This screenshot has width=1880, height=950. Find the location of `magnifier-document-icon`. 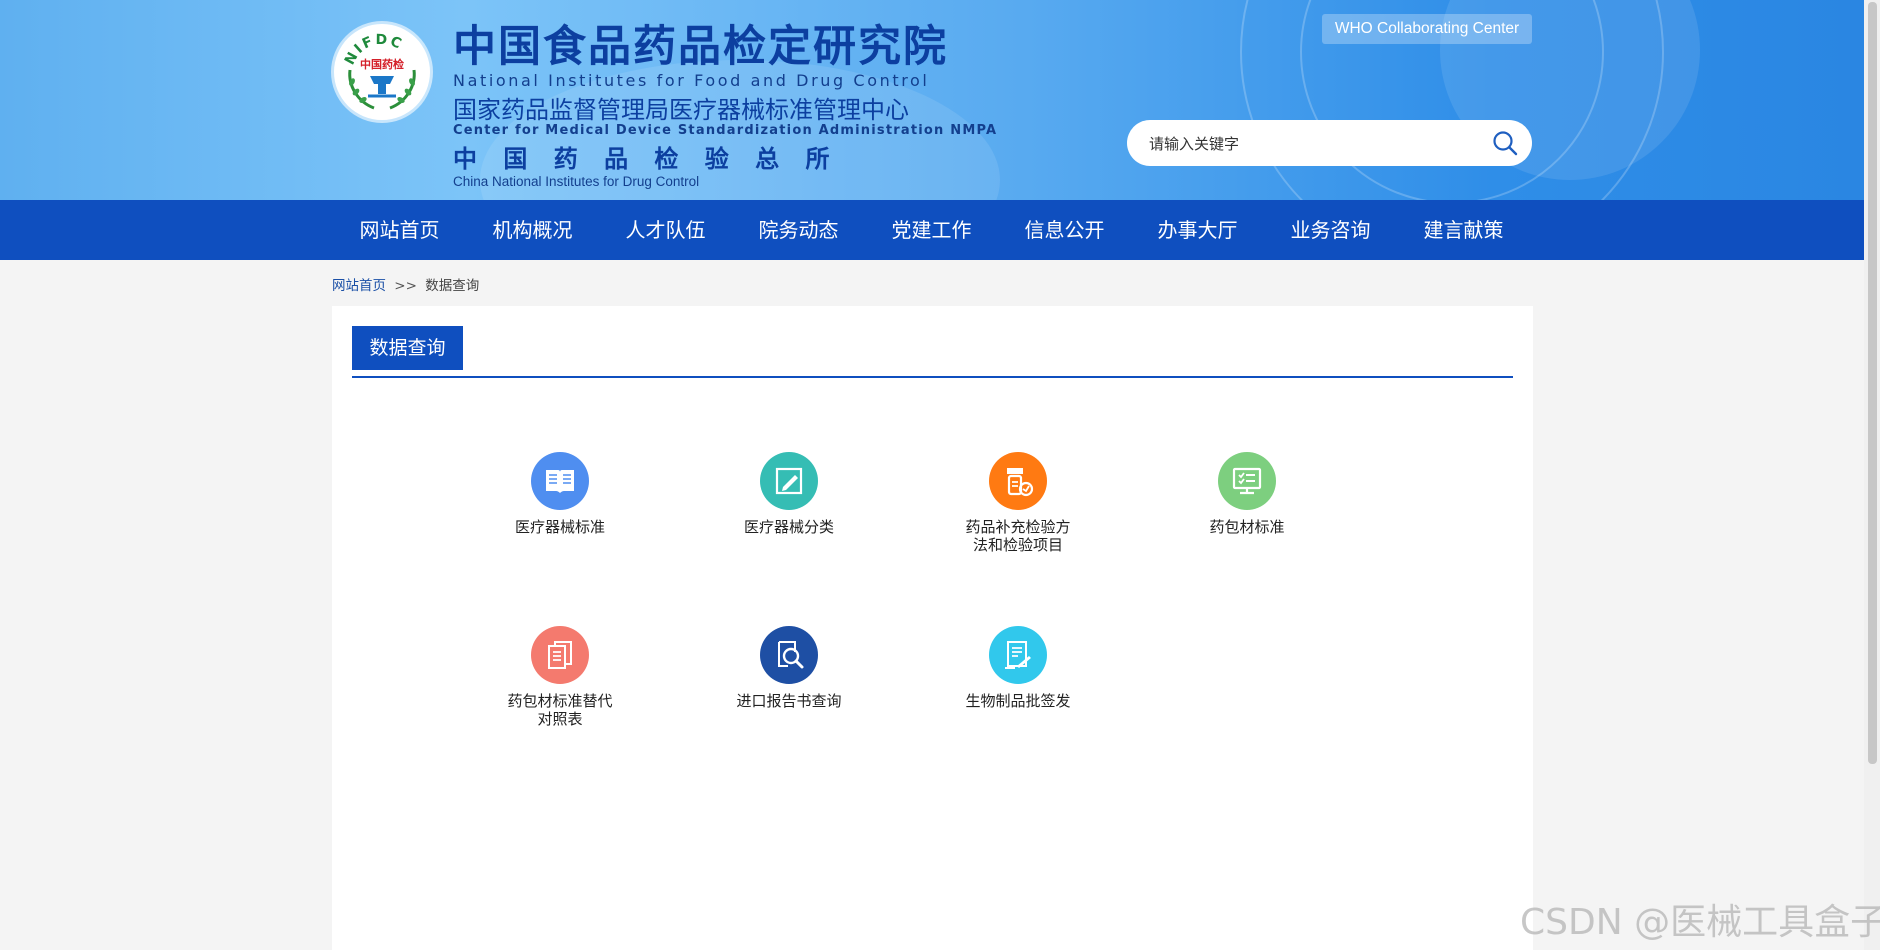

magnifier-document-icon is located at coordinates (789, 655).